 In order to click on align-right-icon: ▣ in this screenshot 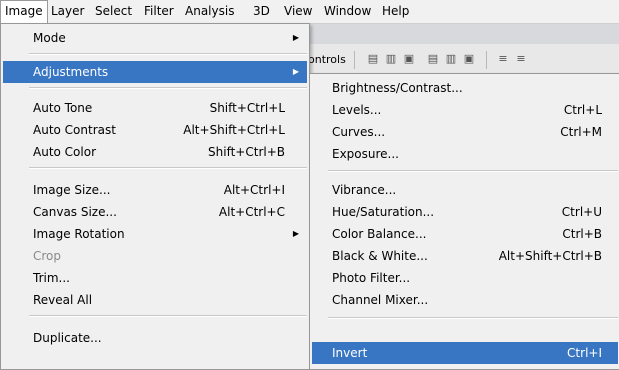, I will do `click(469, 59)`.